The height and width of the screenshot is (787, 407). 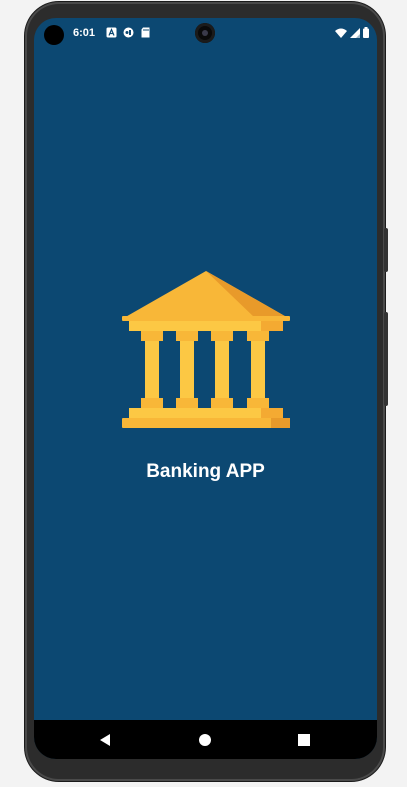 What do you see at coordinates (386, 359) in the screenshot?
I see `power-button` at bounding box center [386, 359].